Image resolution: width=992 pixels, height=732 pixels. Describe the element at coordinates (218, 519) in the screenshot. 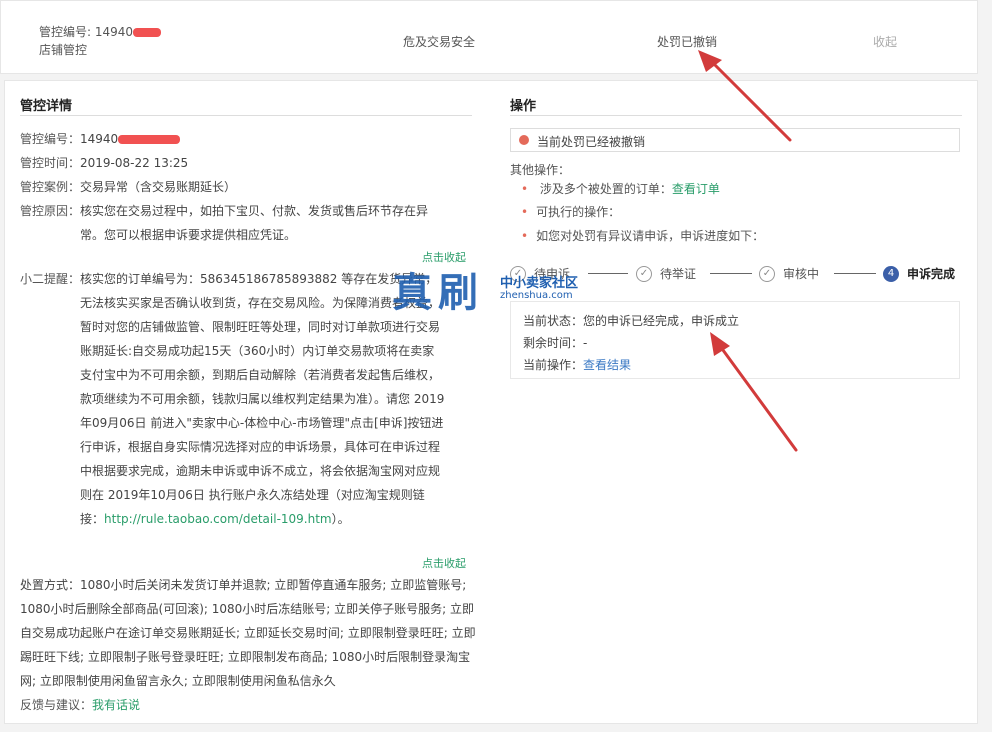

I see `rule-link: http://rule.taobao.com/detail-109.htm` at that location.